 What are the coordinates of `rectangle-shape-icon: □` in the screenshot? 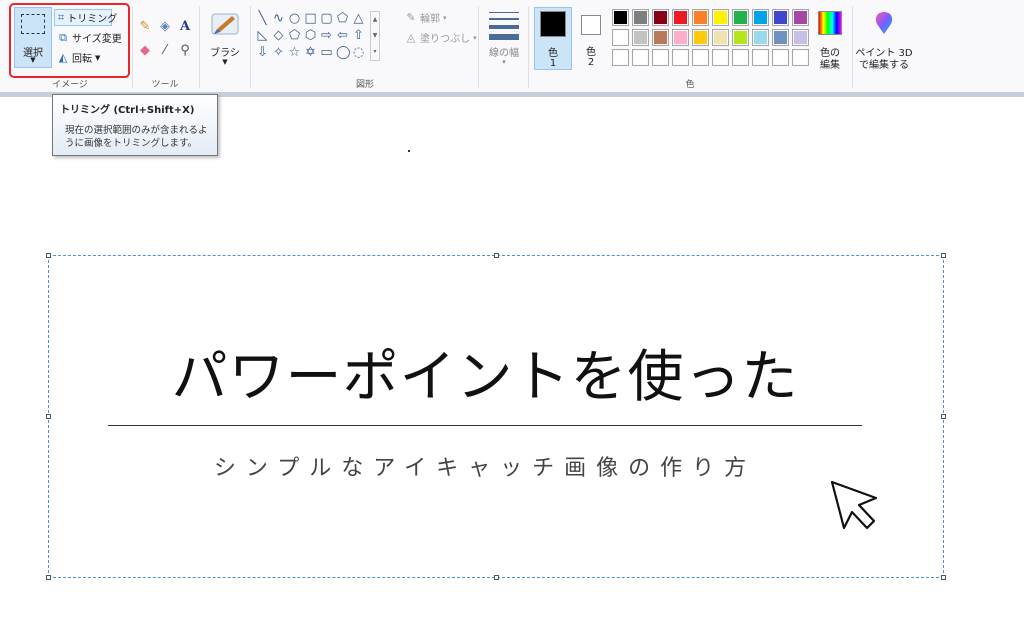 It's located at (310, 18).